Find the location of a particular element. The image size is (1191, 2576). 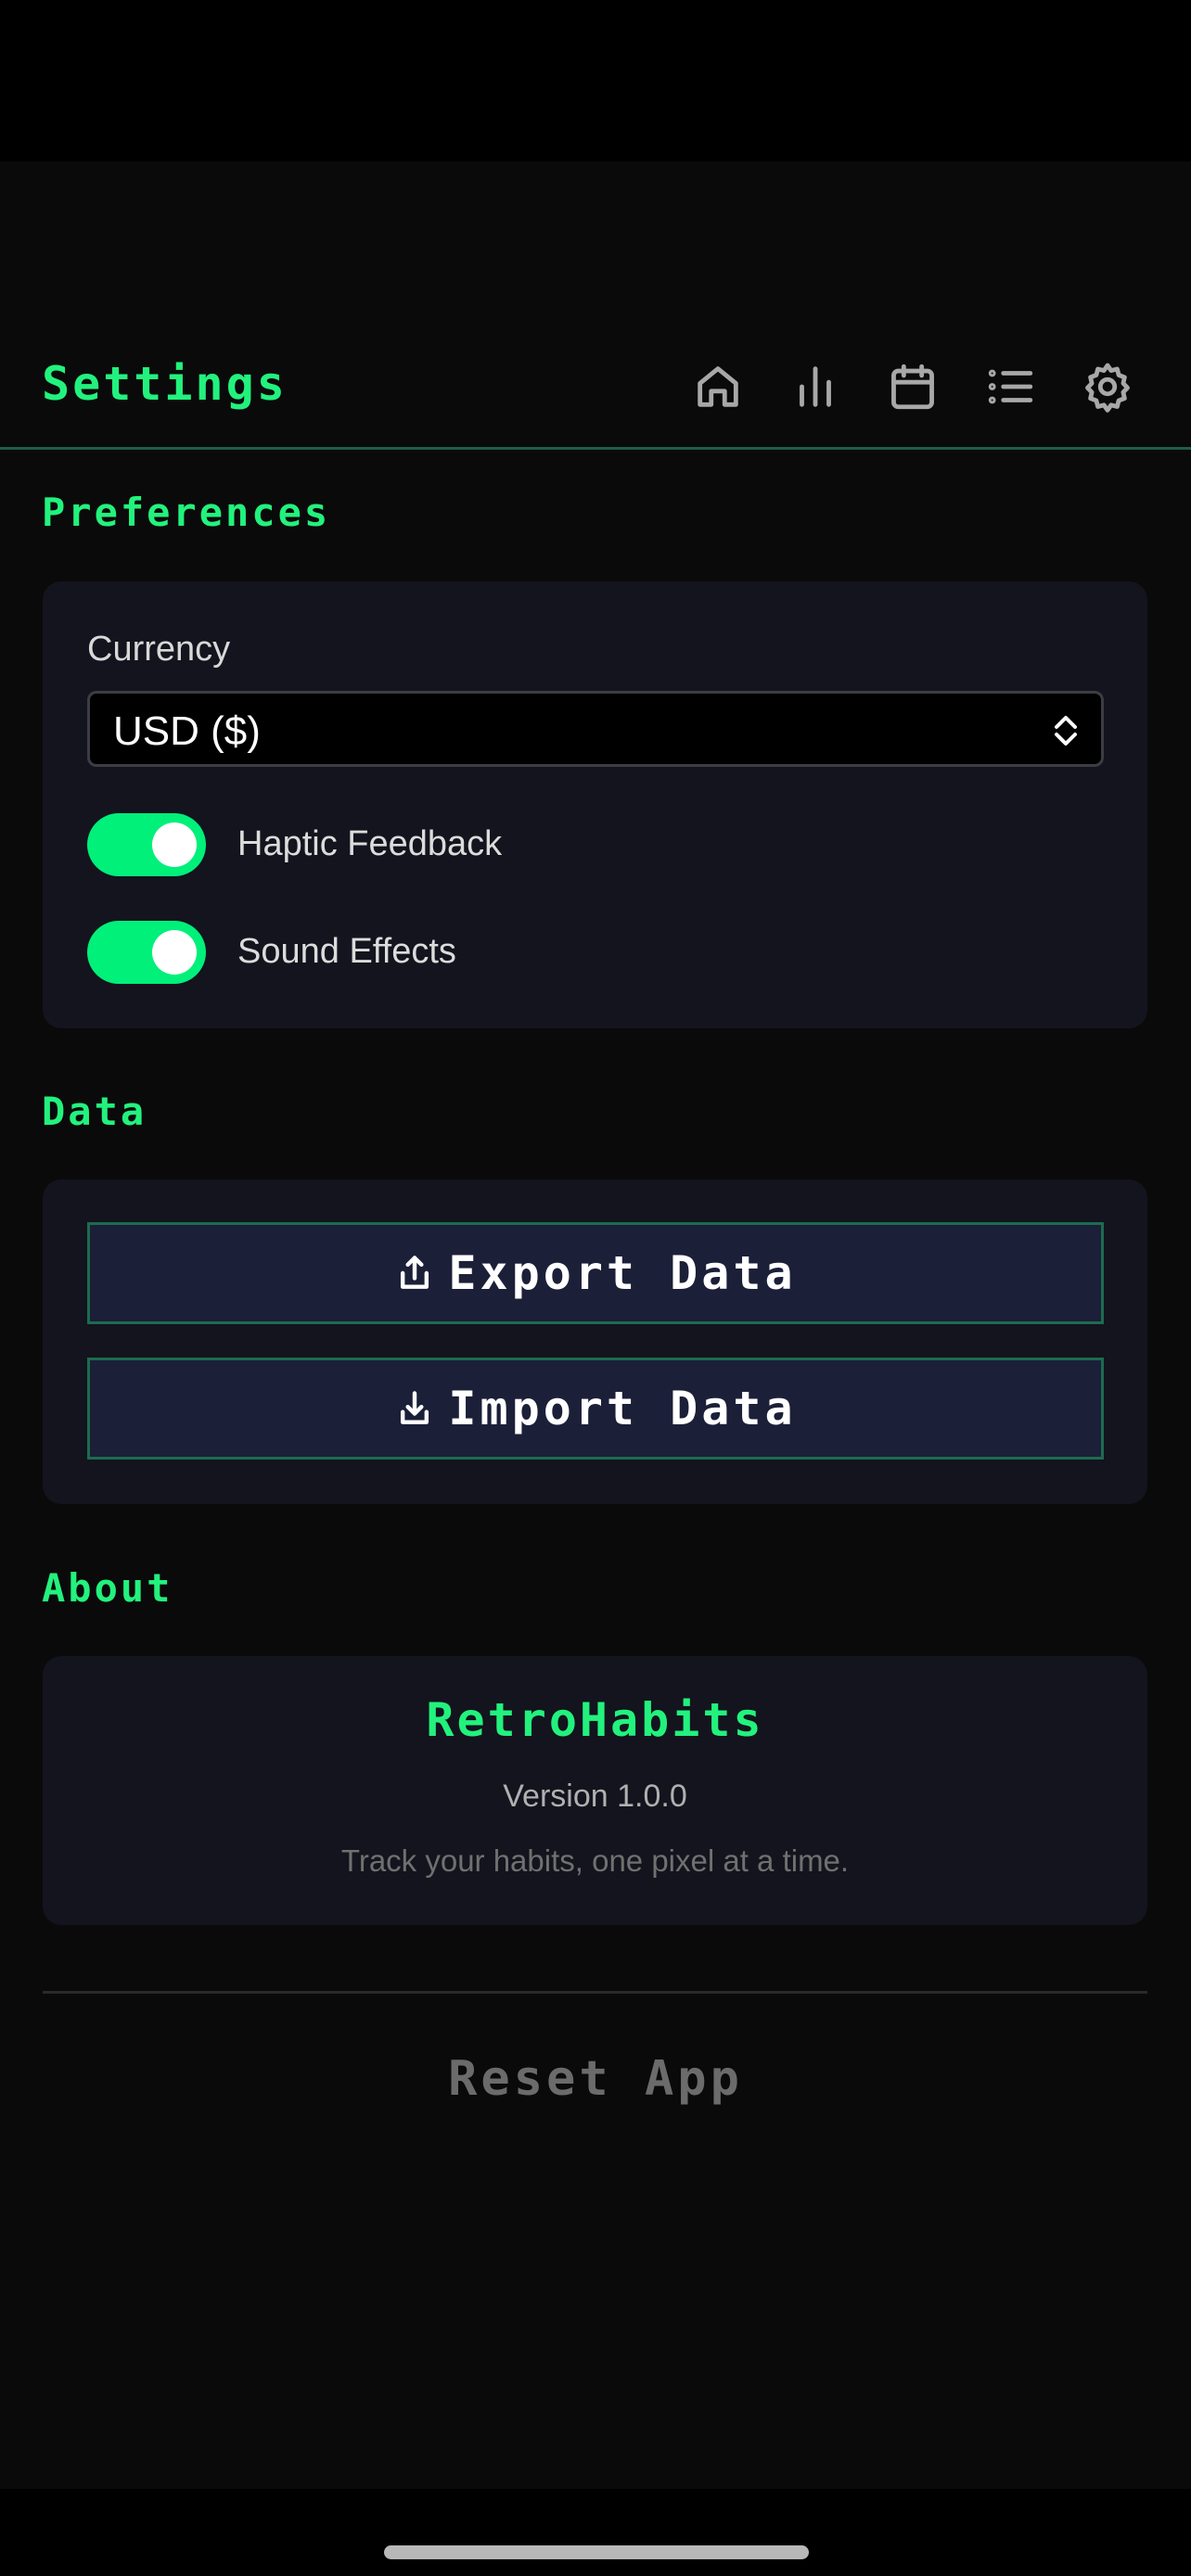

haptic-feedback-row: Haptic Feedback is located at coordinates (504, 844).